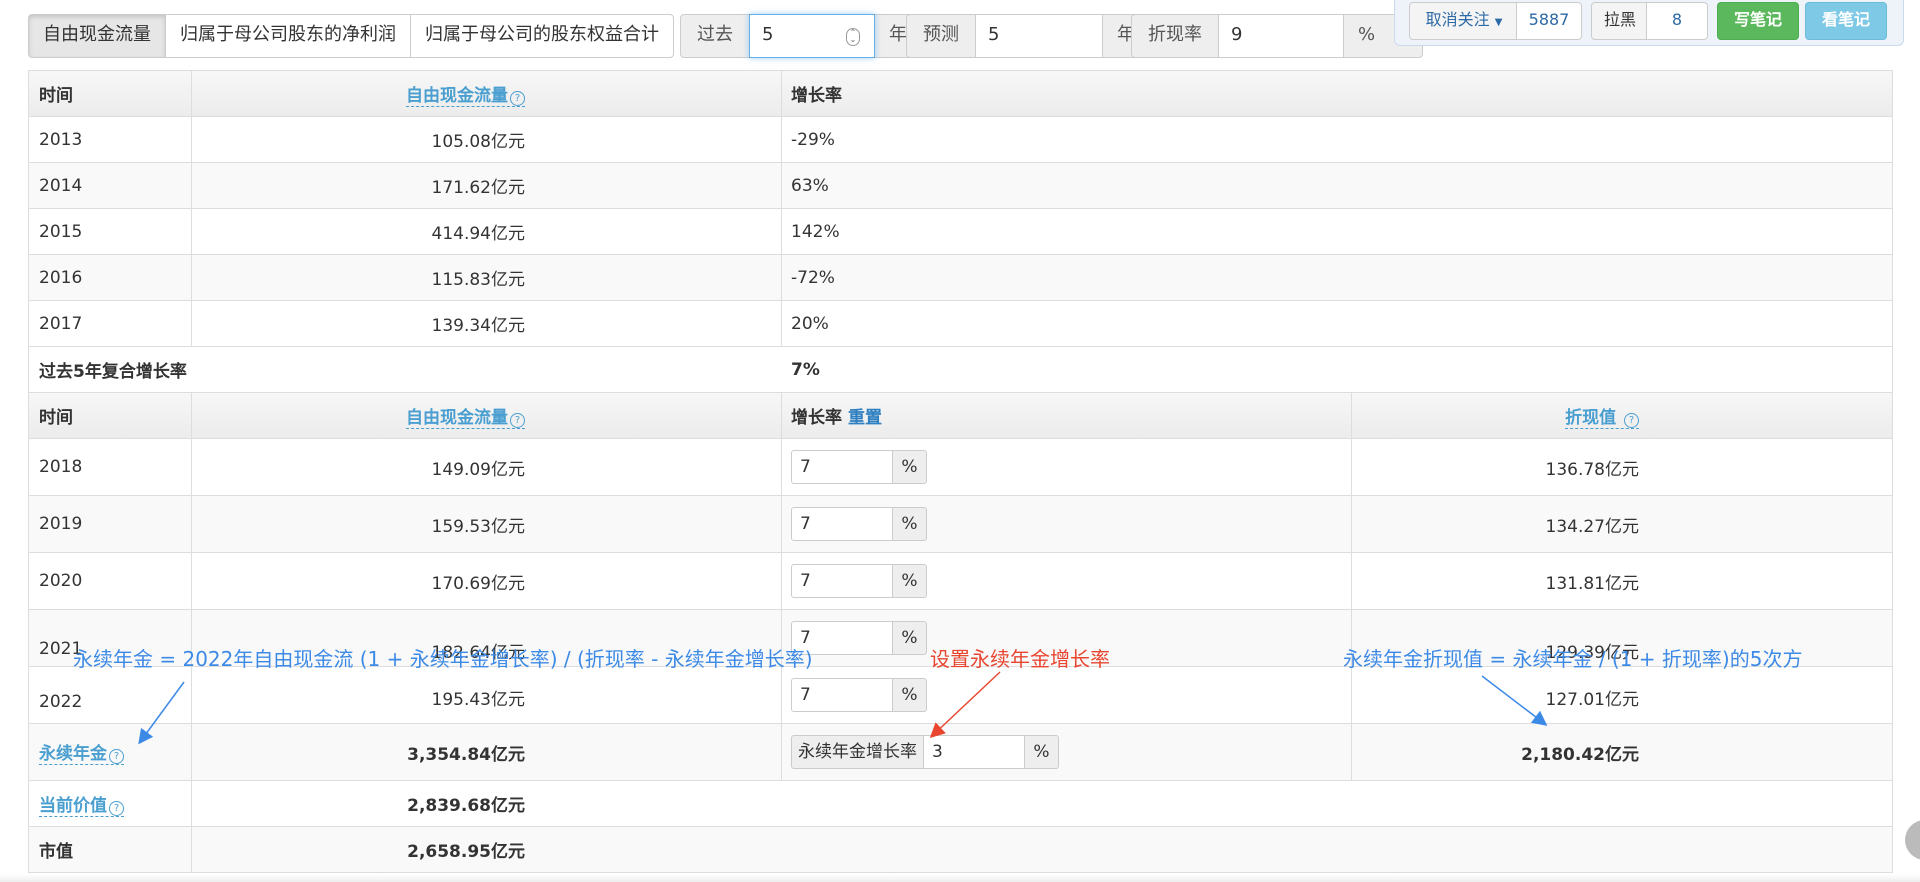 The height and width of the screenshot is (882, 1920). Describe the element at coordinates (466, 806) in the screenshot. I see `current-value: 2,839.68亿元` at that location.